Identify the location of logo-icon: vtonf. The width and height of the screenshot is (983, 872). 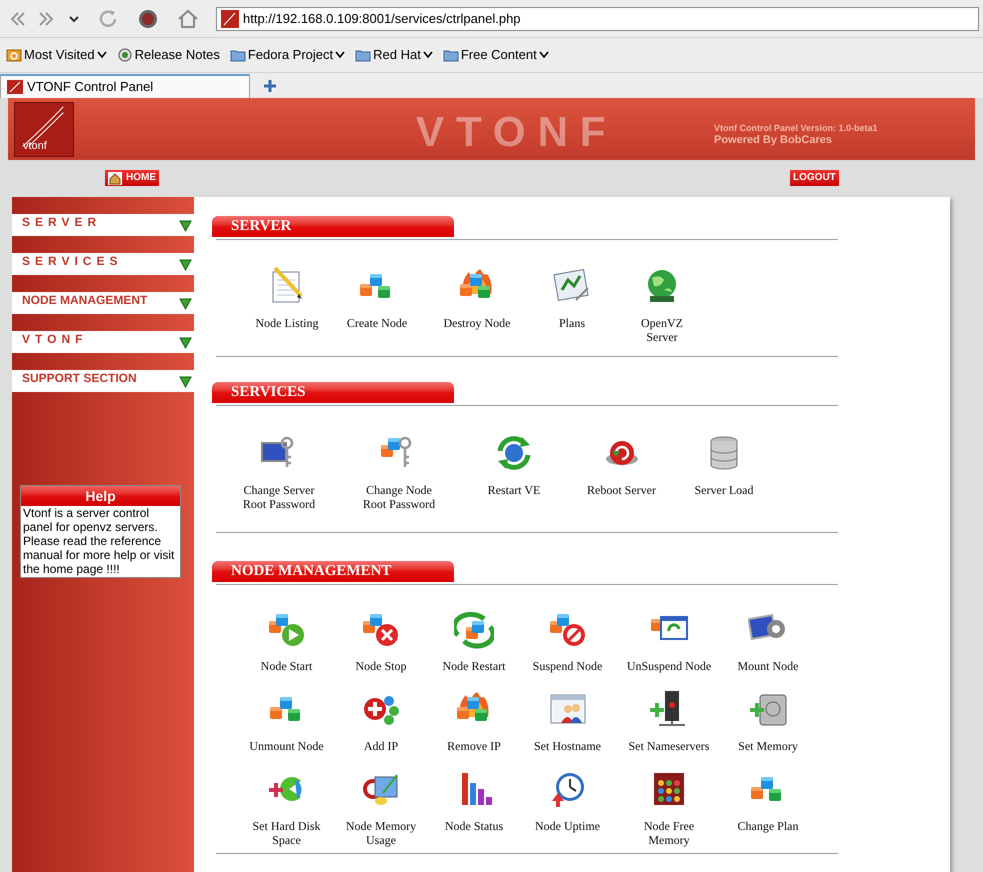
(44, 129).